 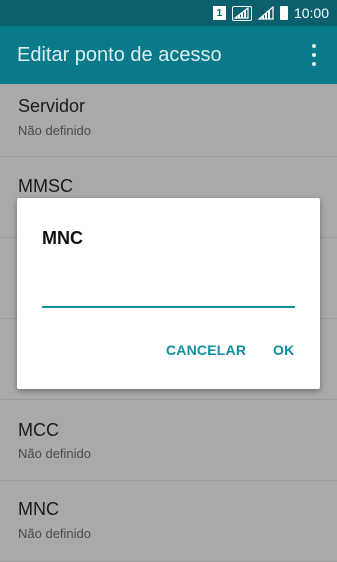 What do you see at coordinates (168, 120) in the screenshot?
I see `list-item-servidor: Servidor Não definido` at bounding box center [168, 120].